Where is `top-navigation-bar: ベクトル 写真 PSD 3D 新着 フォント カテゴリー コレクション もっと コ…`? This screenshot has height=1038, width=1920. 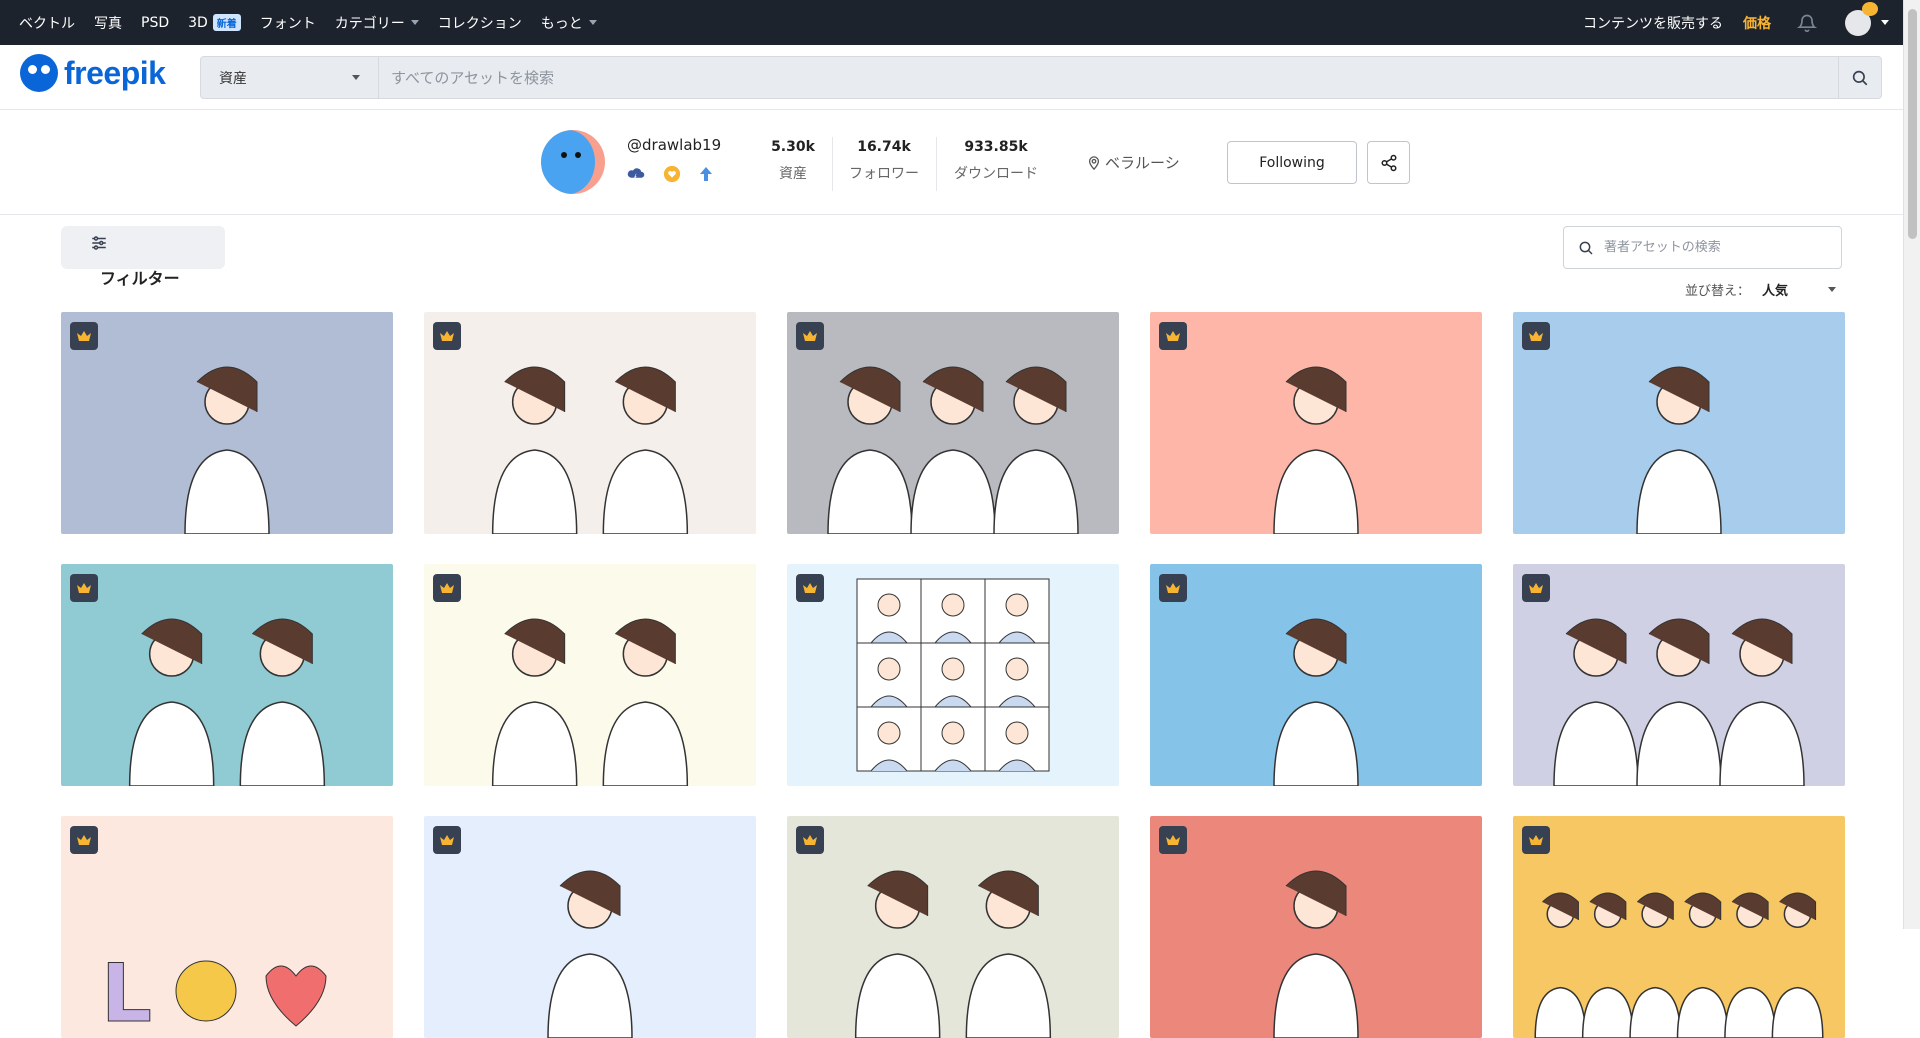 top-navigation-bar: ベクトル 写真 PSD 3D 新着 フォント カテゴリー コレクション もっと コ… is located at coordinates (960, 22).